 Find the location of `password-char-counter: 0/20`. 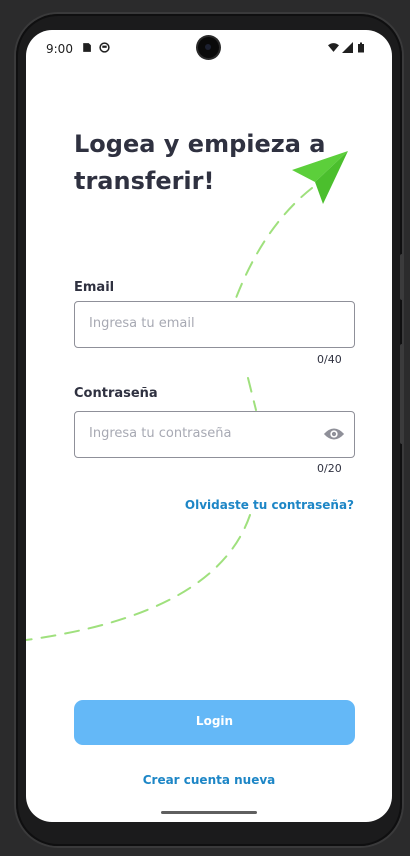

password-char-counter: 0/20 is located at coordinates (329, 468).